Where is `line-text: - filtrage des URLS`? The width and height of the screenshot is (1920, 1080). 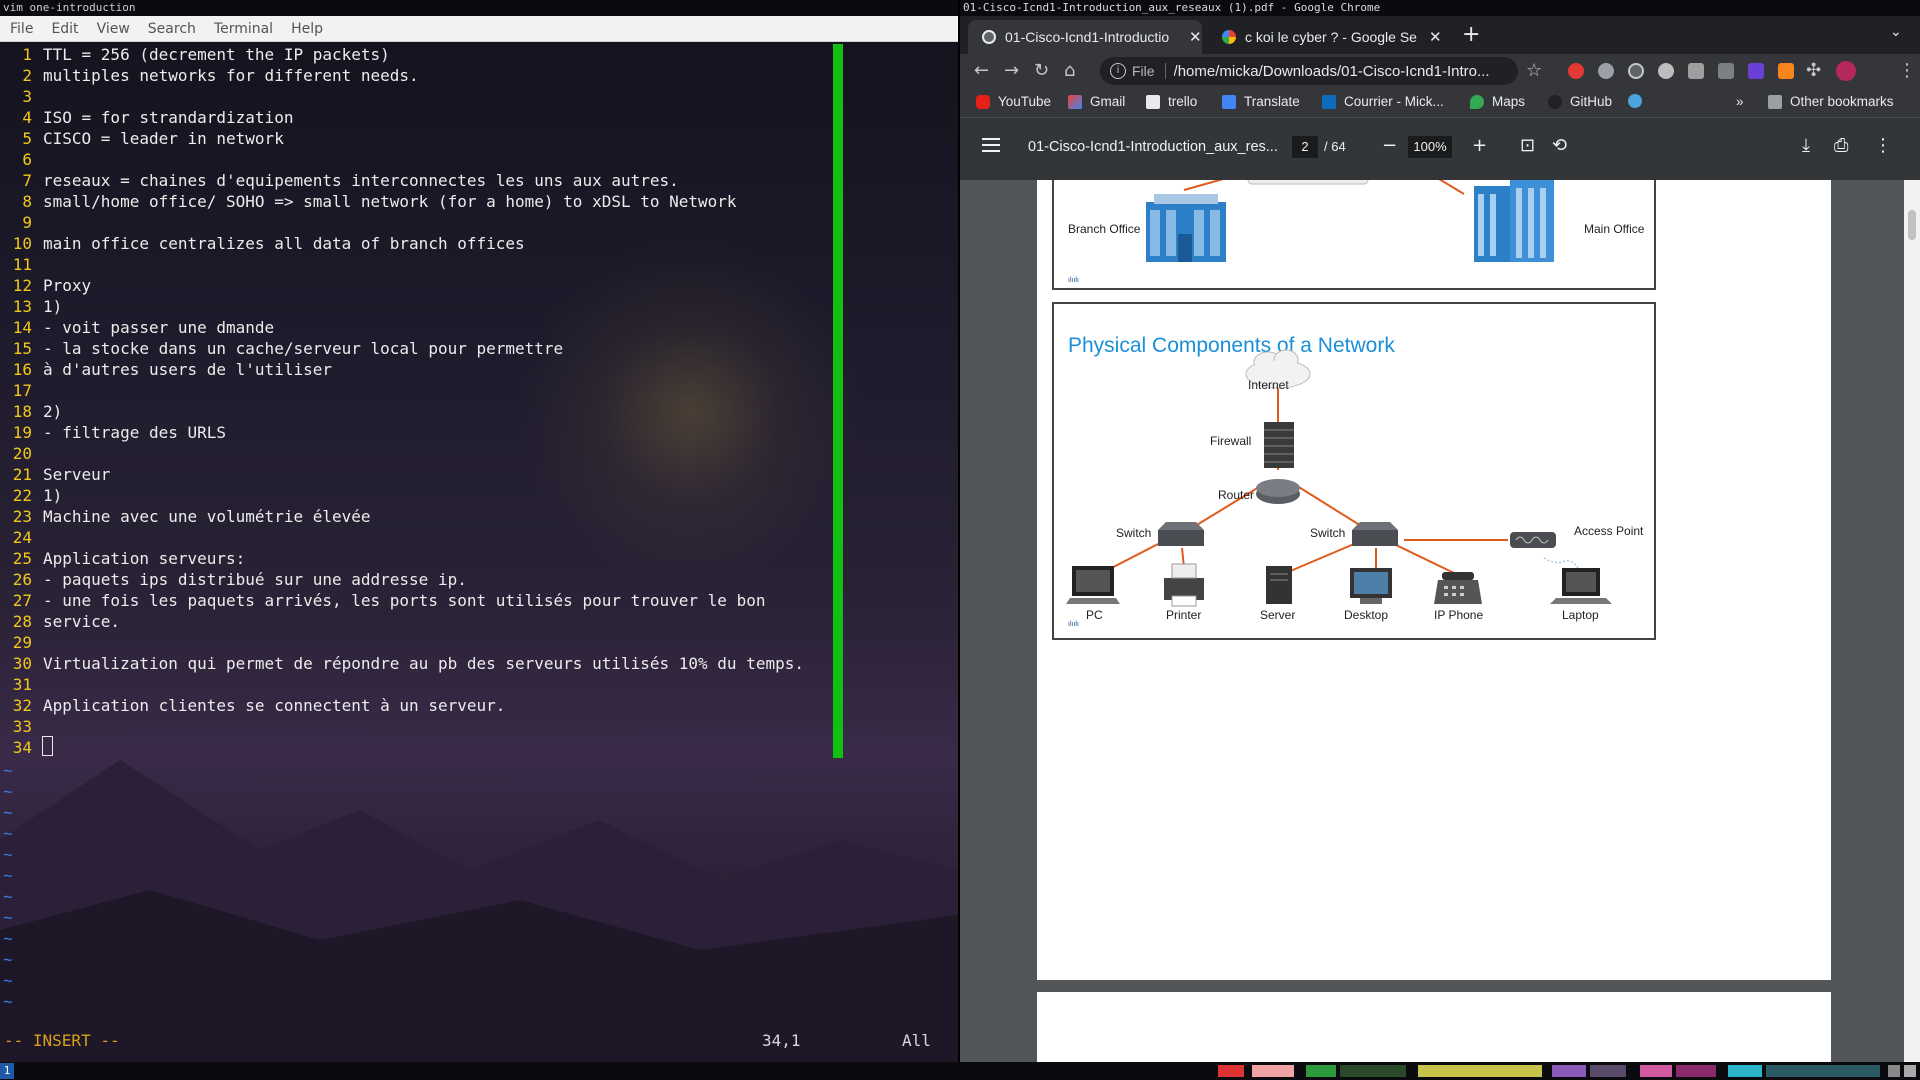
line-text: - filtrage des URLS is located at coordinates (134, 432).